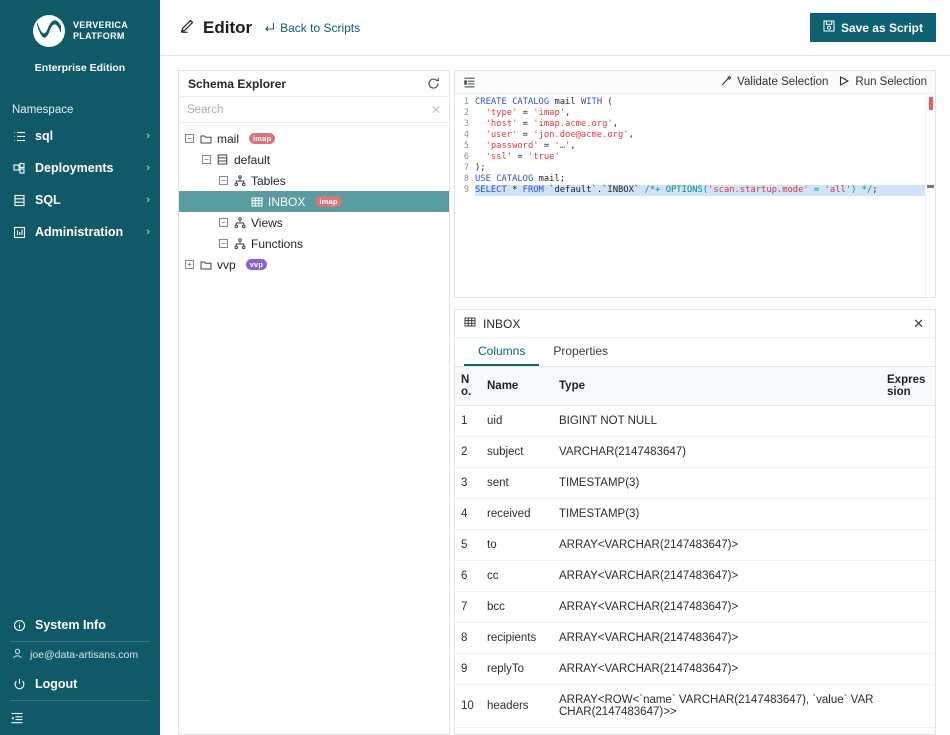  I want to click on columns-table-head: No. Name Type Expression, so click(695, 386).